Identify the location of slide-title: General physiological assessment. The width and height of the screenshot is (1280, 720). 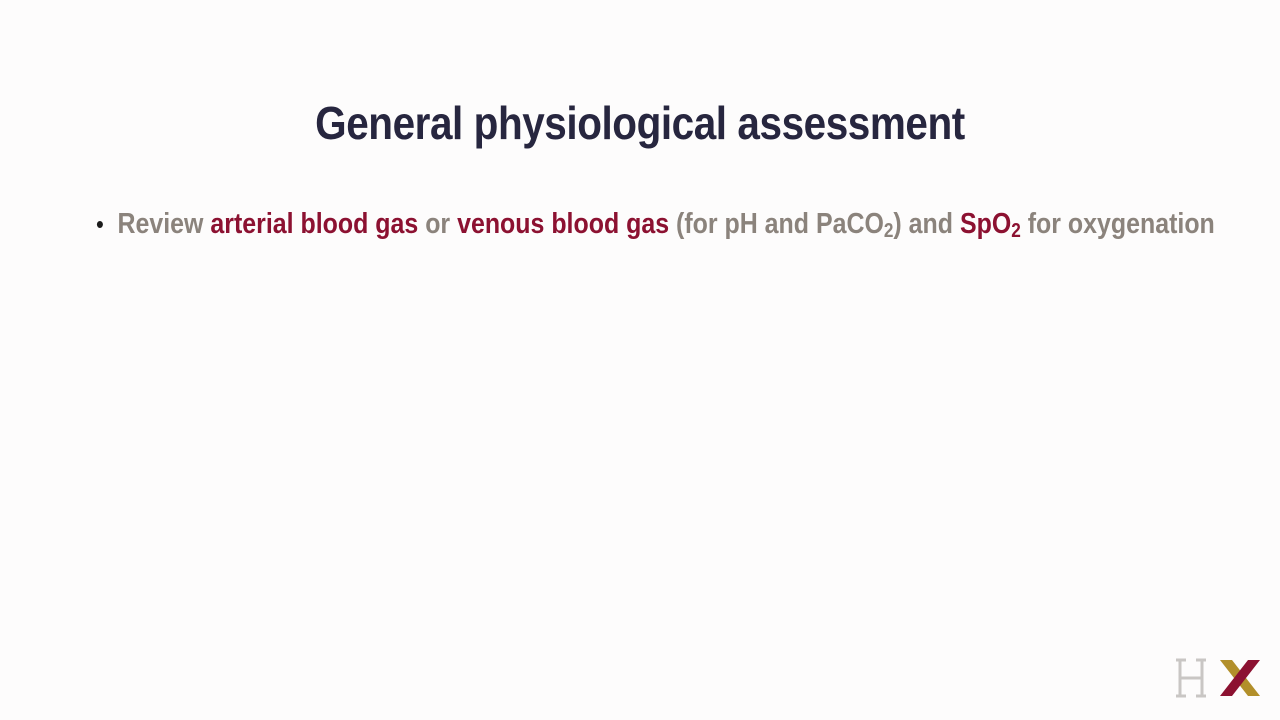
(640, 123).